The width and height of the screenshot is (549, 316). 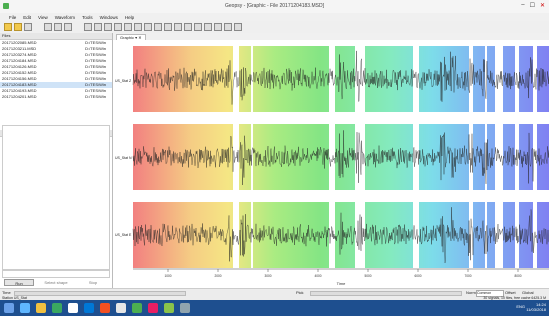 What do you see at coordinates (188, 27) in the screenshot?
I see `tool-11-icon` at bounding box center [188, 27].